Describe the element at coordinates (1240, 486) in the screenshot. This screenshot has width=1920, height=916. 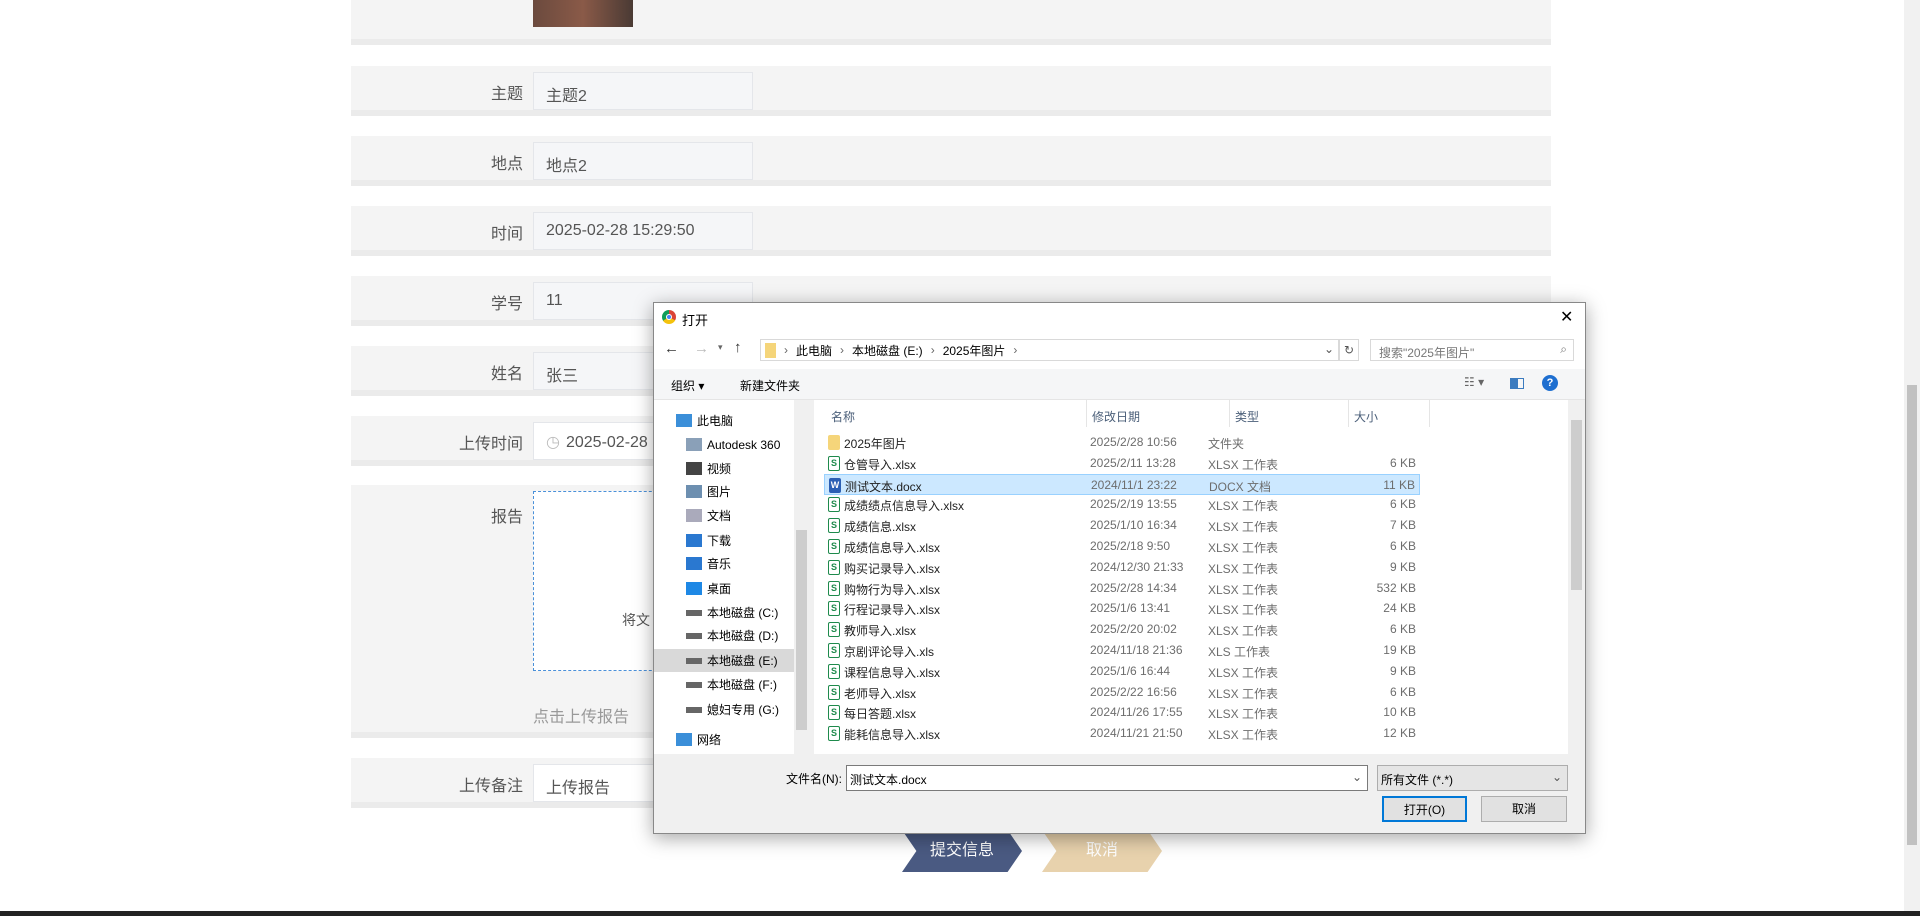
I see `file-type: DOCX 文档` at that location.